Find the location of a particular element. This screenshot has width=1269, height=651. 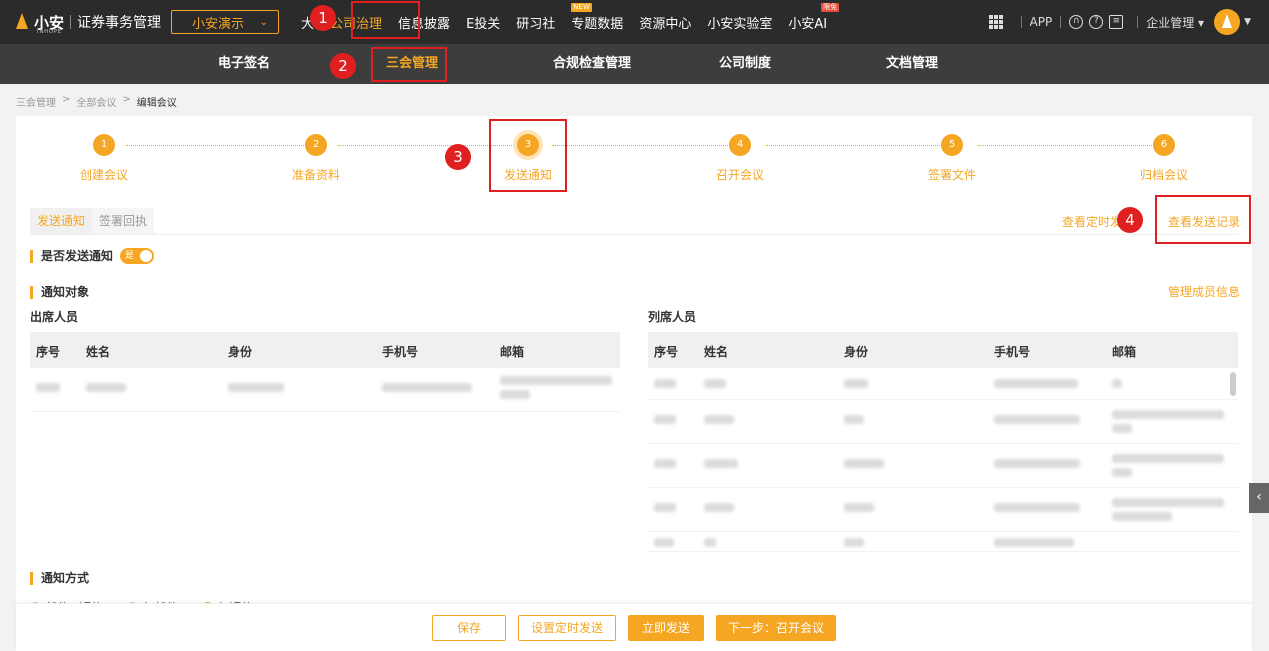

menu-item-label: 小安AI is located at coordinates (808, 24).